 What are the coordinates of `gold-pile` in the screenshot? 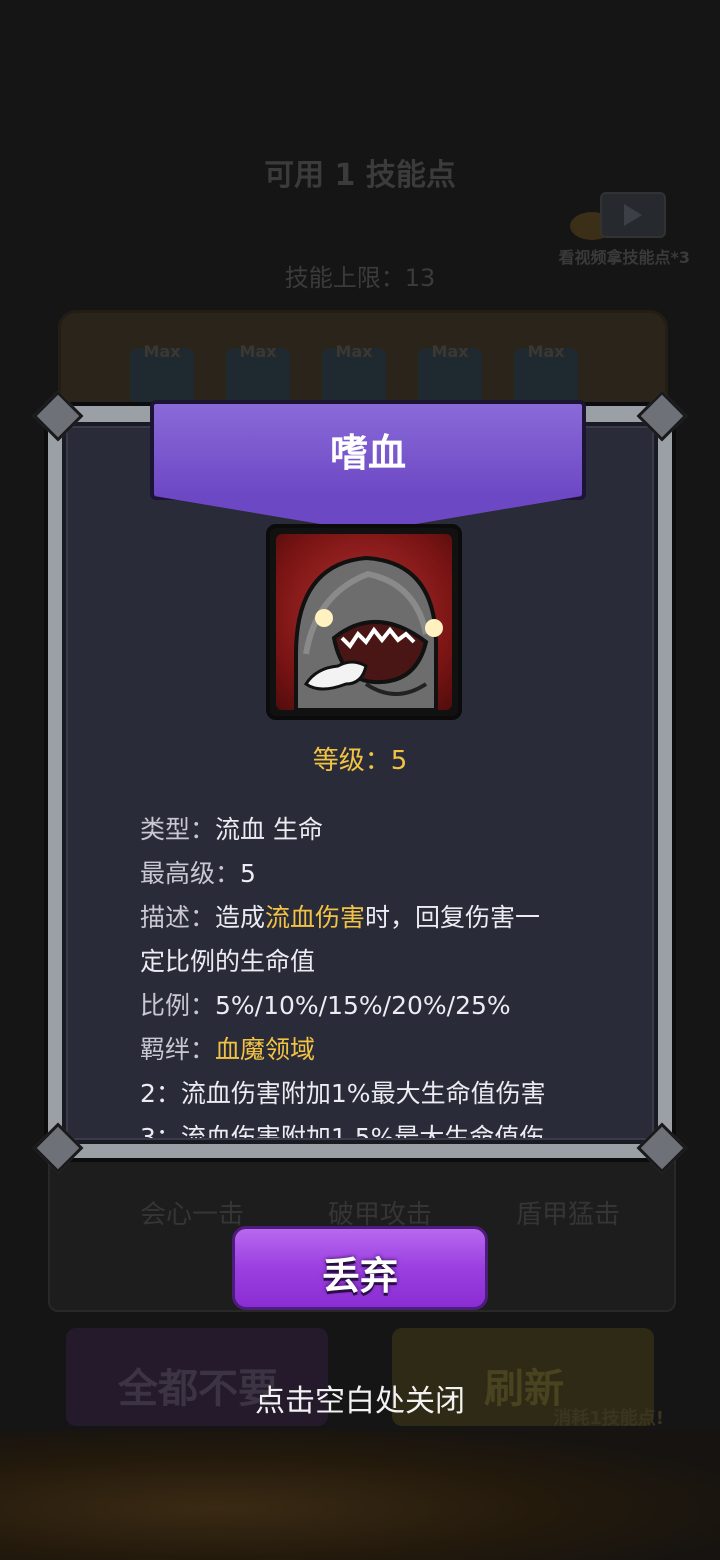 It's located at (360, 1495).